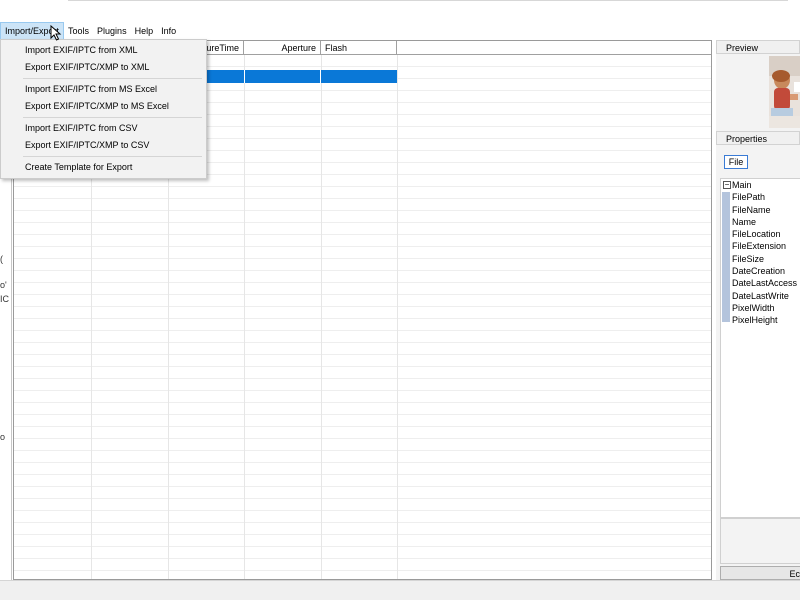 This screenshot has height=600, width=800. What do you see at coordinates (400, 590) in the screenshot?
I see `status-bar` at bounding box center [400, 590].